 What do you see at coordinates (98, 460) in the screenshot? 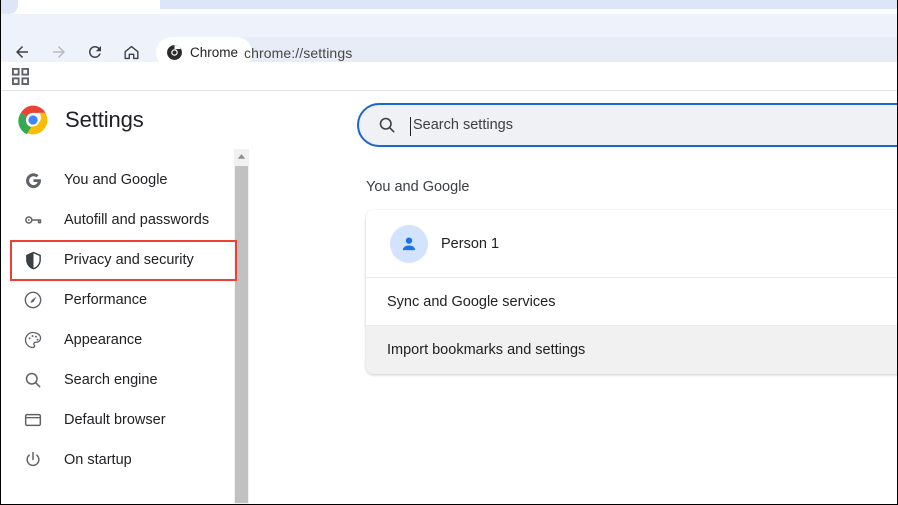
I see `sidebar-item-label: On startup` at bounding box center [98, 460].